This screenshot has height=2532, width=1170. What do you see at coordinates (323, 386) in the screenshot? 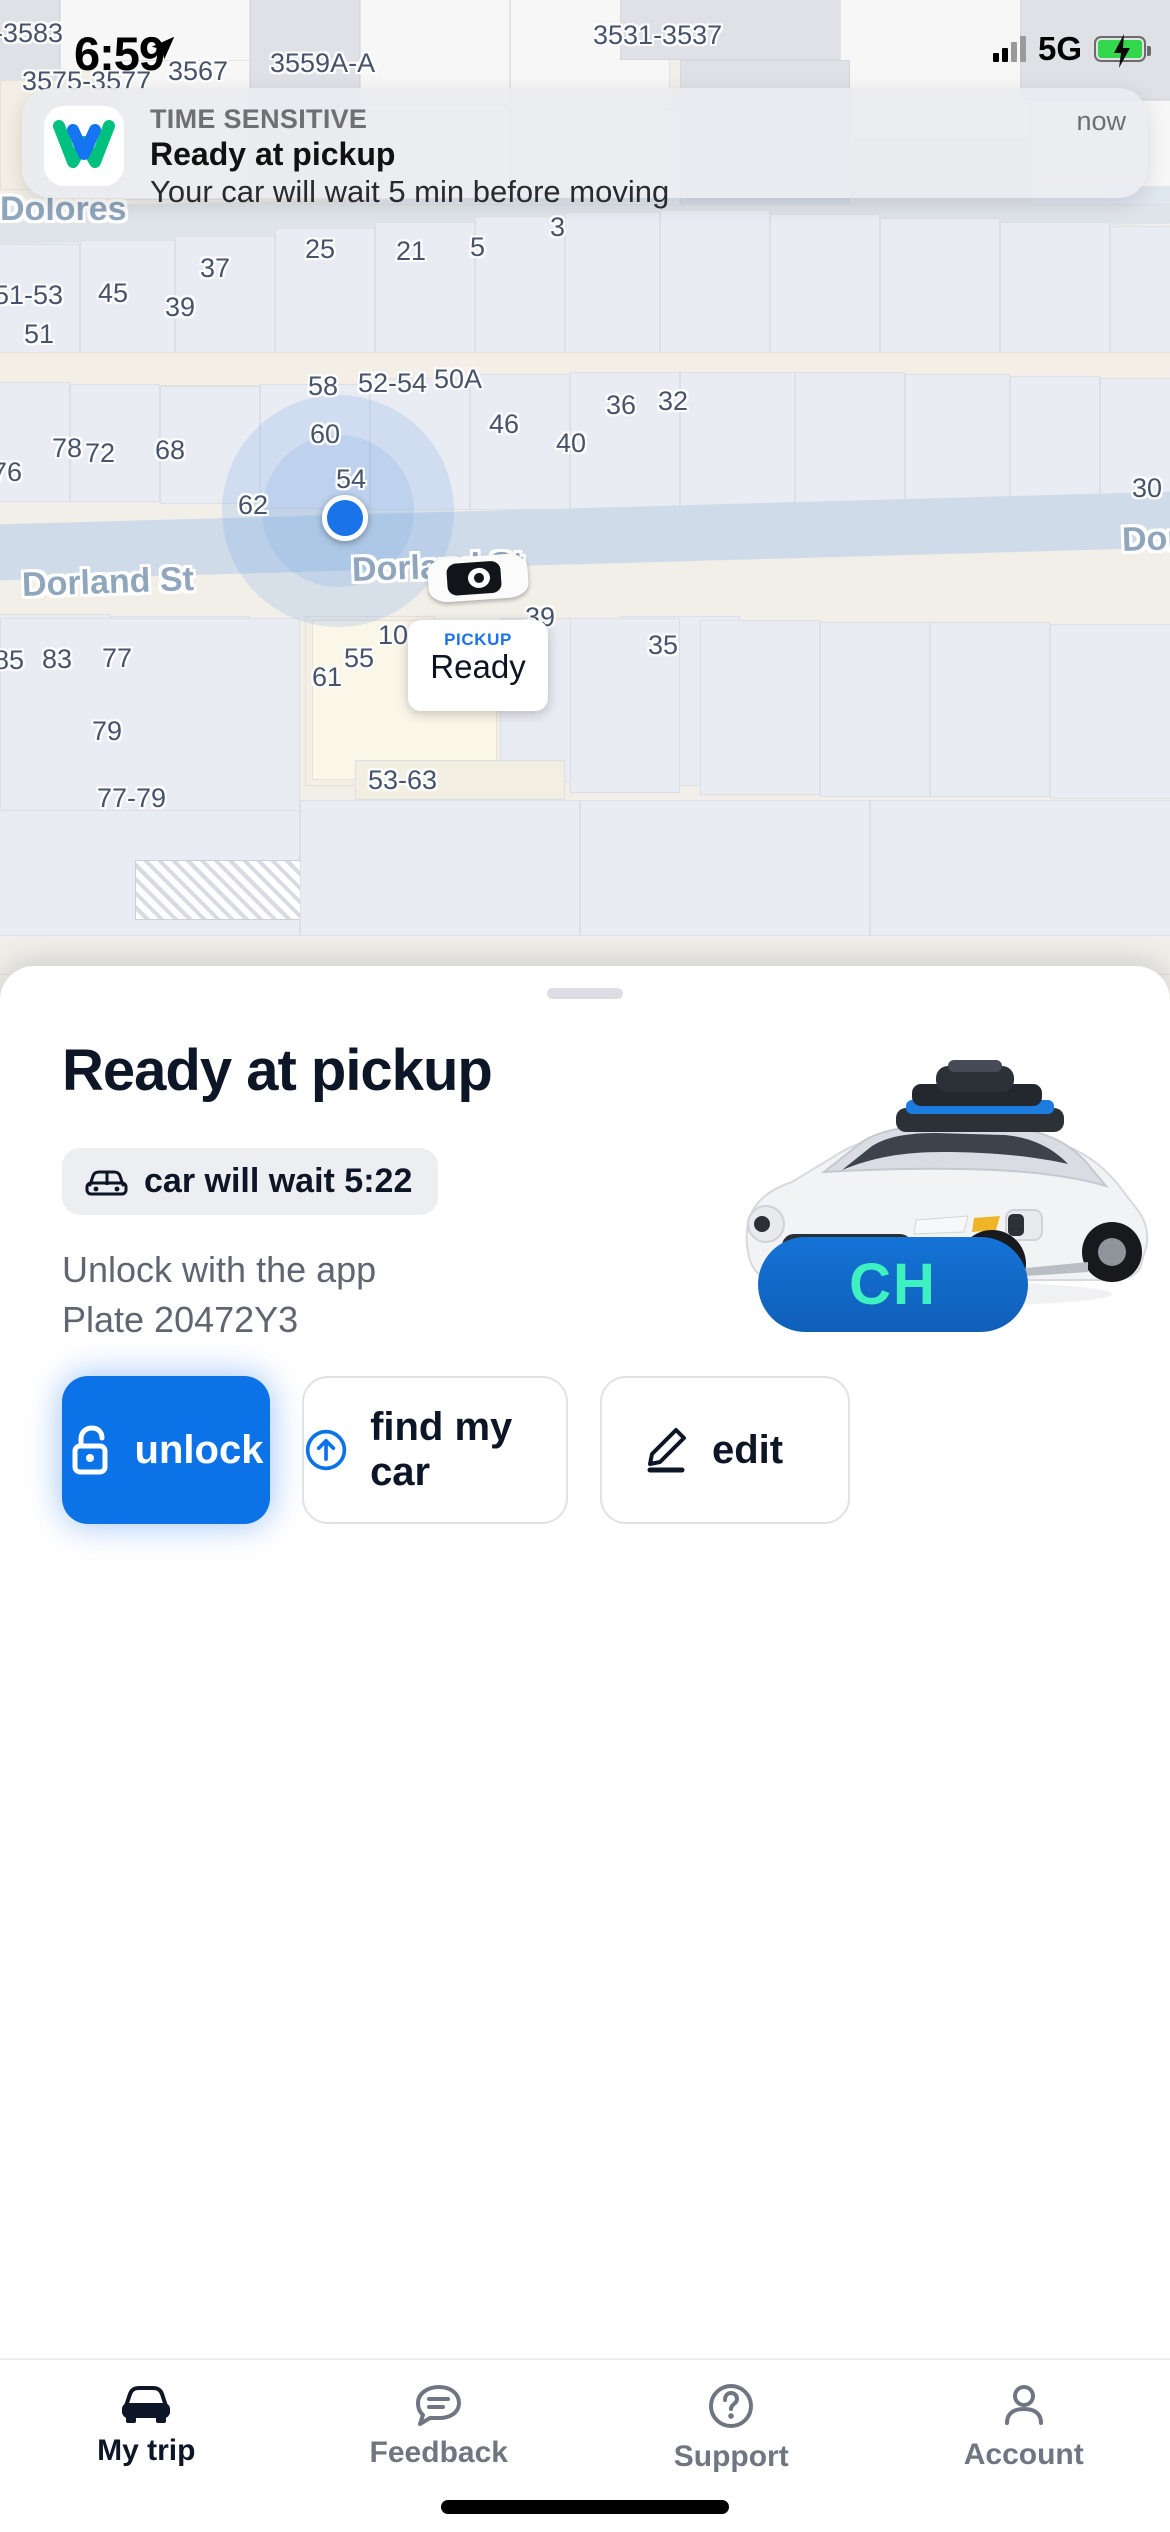
I see `map-address-label: 58` at bounding box center [323, 386].